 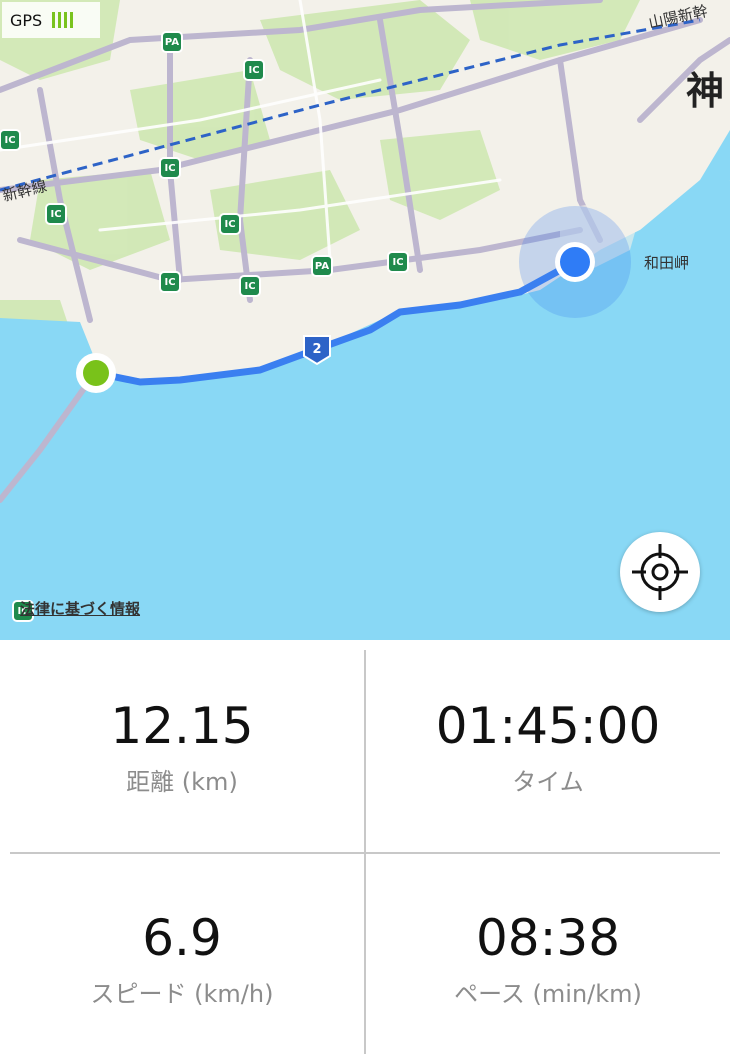 I want to click on locate-me-button, so click(x=660, y=572).